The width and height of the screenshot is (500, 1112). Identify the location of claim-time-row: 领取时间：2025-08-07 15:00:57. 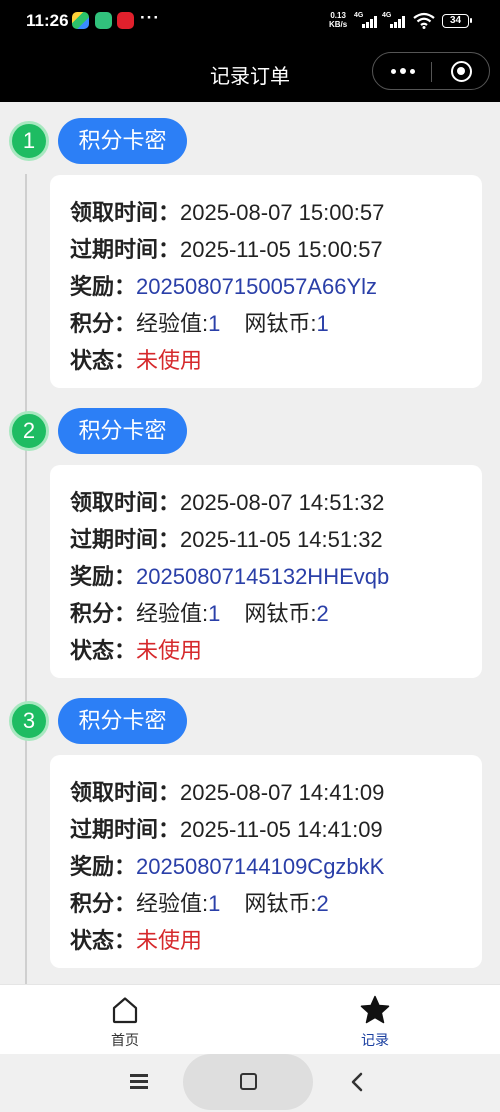
(227, 212).